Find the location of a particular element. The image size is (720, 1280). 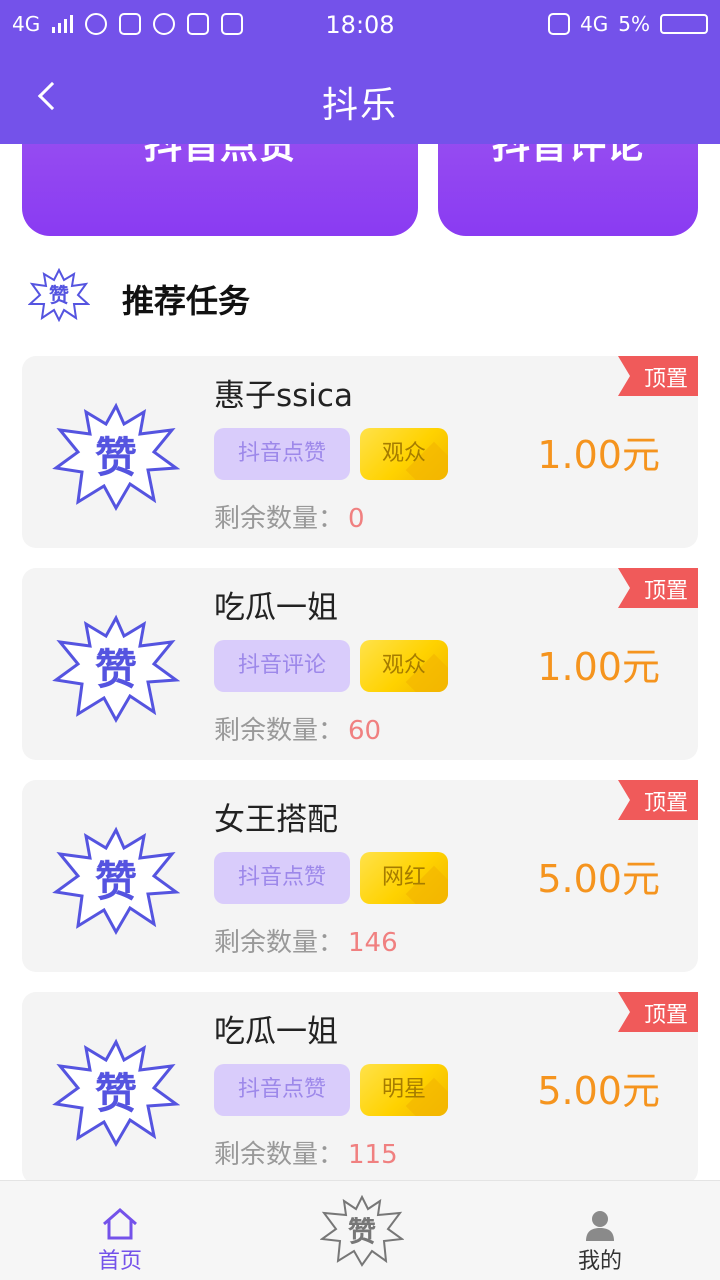

page-title: 抖乐 is located at coordinates (359, 105).